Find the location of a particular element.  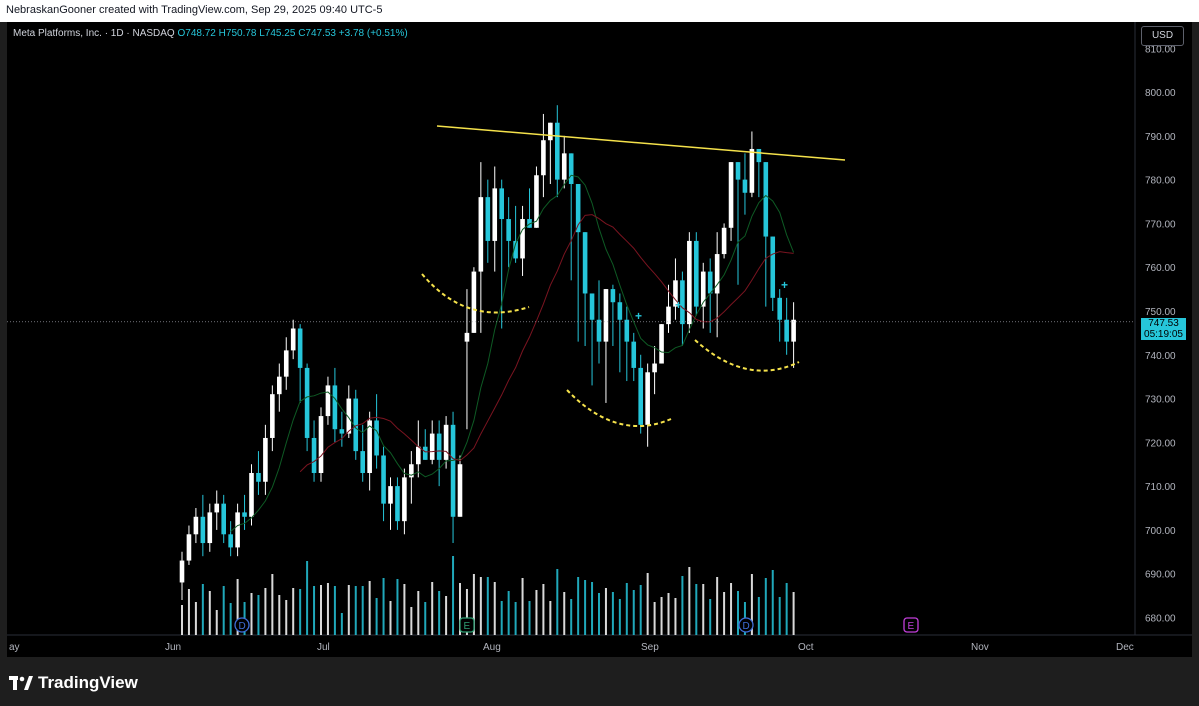

resistance-line is located at coordinates (641, 143).